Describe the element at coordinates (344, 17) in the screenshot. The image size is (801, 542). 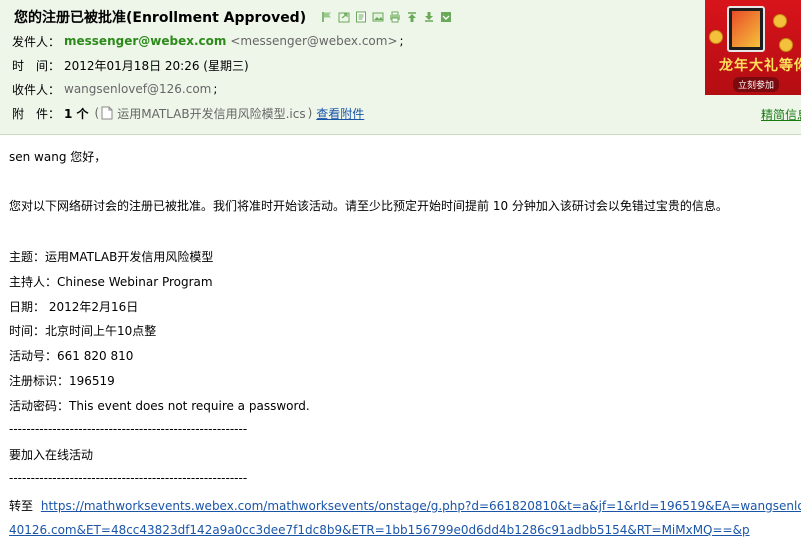
I see `reply-icon` at that location.